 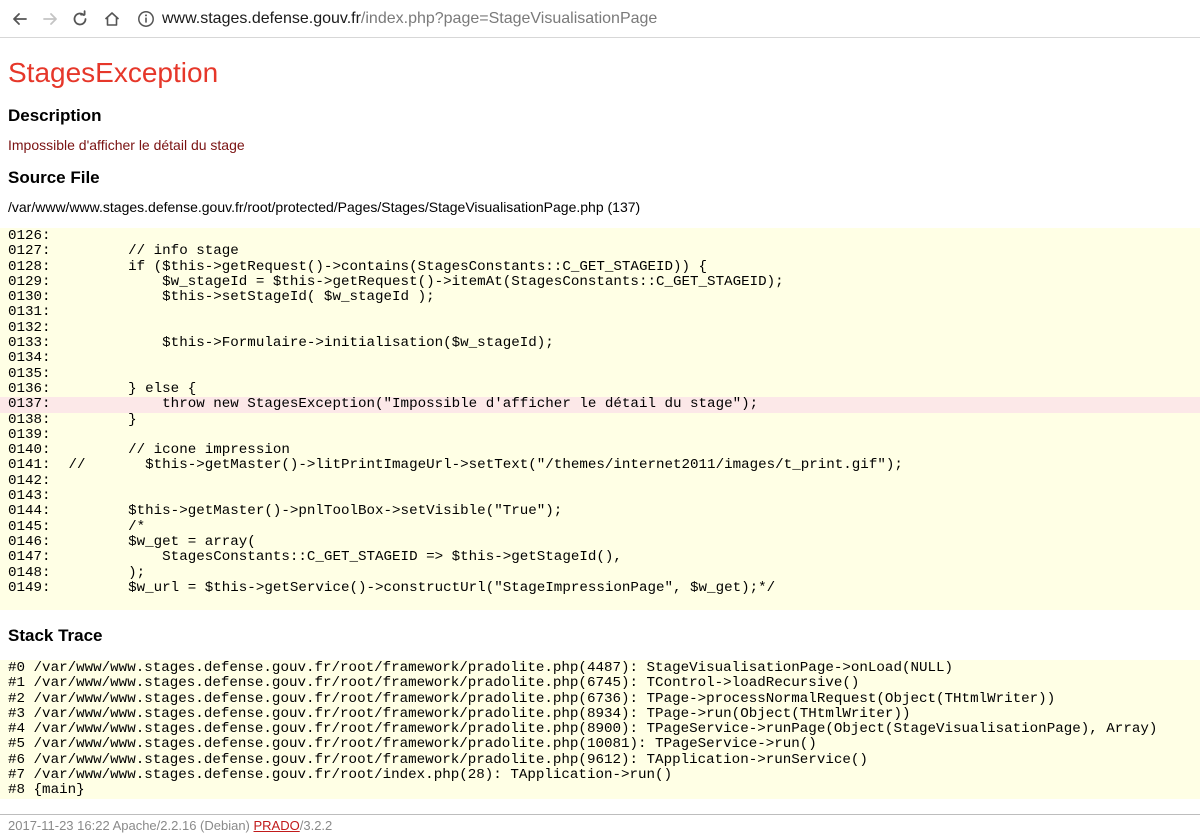 I want to click on line-number: 0130:, so click(x=29, y=297).